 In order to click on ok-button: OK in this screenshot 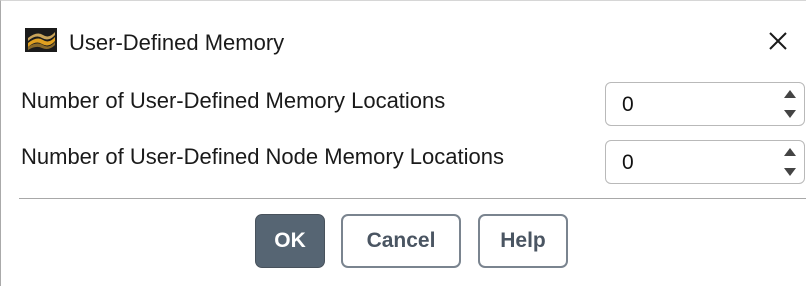, I will do `click(290, 241)`.